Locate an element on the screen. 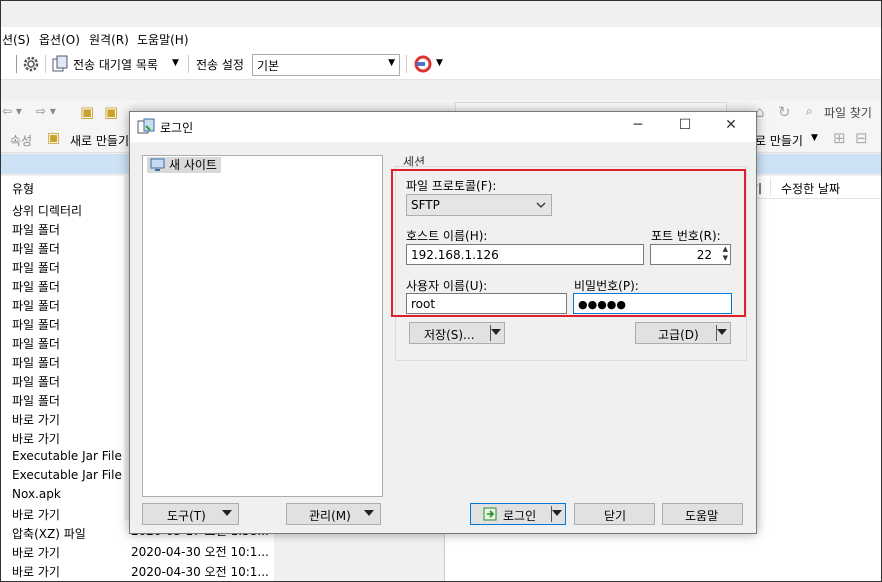  remote-new-label: 로 만들기 is located at coordinates (779, 140).